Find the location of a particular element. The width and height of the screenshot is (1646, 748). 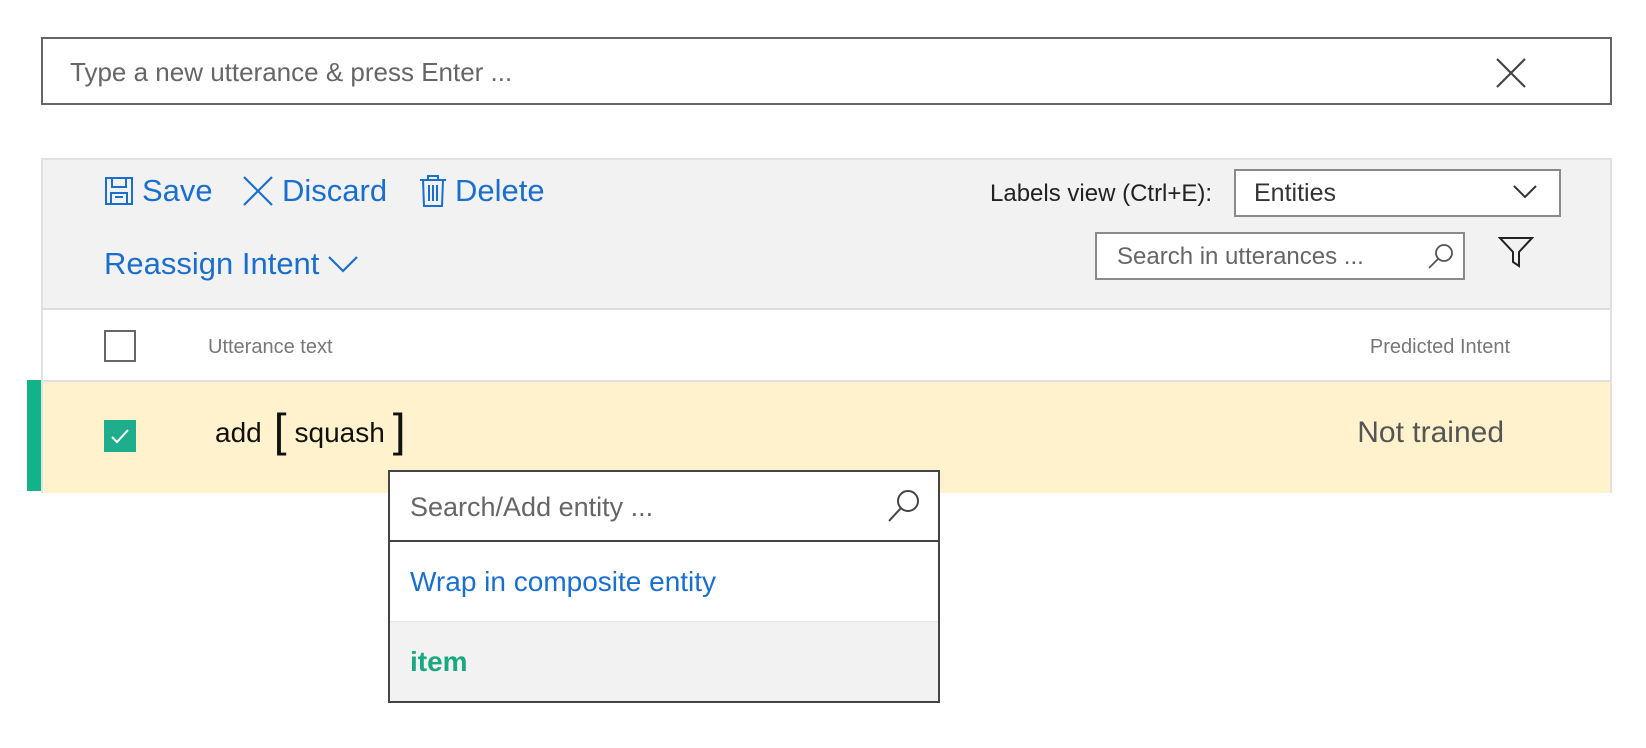

utterance-input-box is located at coordinates (826, 71).